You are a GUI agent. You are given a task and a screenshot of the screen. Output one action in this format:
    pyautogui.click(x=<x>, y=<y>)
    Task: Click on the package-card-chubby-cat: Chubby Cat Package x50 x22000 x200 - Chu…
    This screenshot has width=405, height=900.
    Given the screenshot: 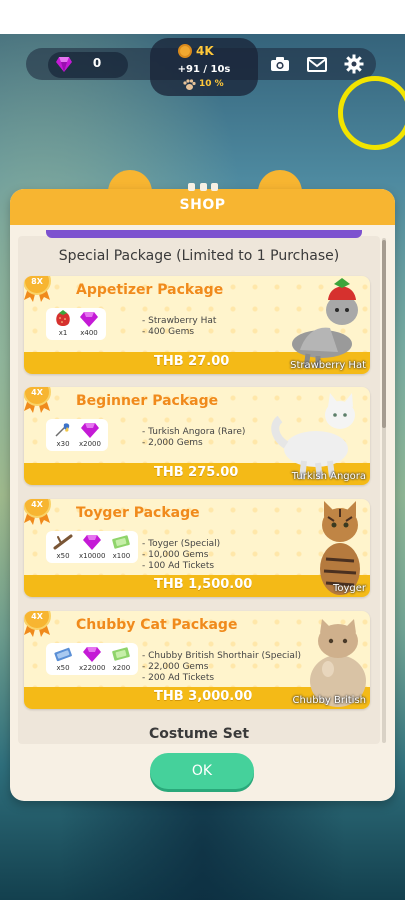 What is the action you would take?
    pyautogui.click(x=197, y=660)
    